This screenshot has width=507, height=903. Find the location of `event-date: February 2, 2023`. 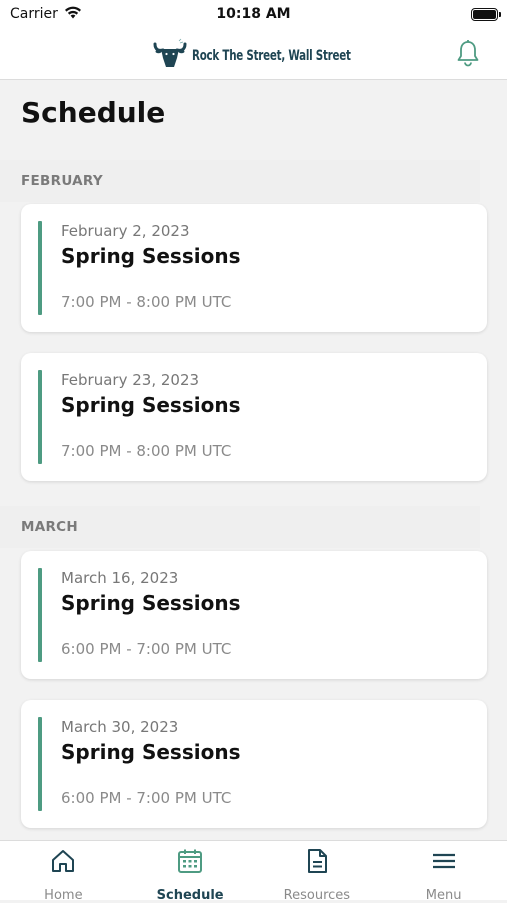

event-date: February 2, 2023 is located at coordinates (125, 231).